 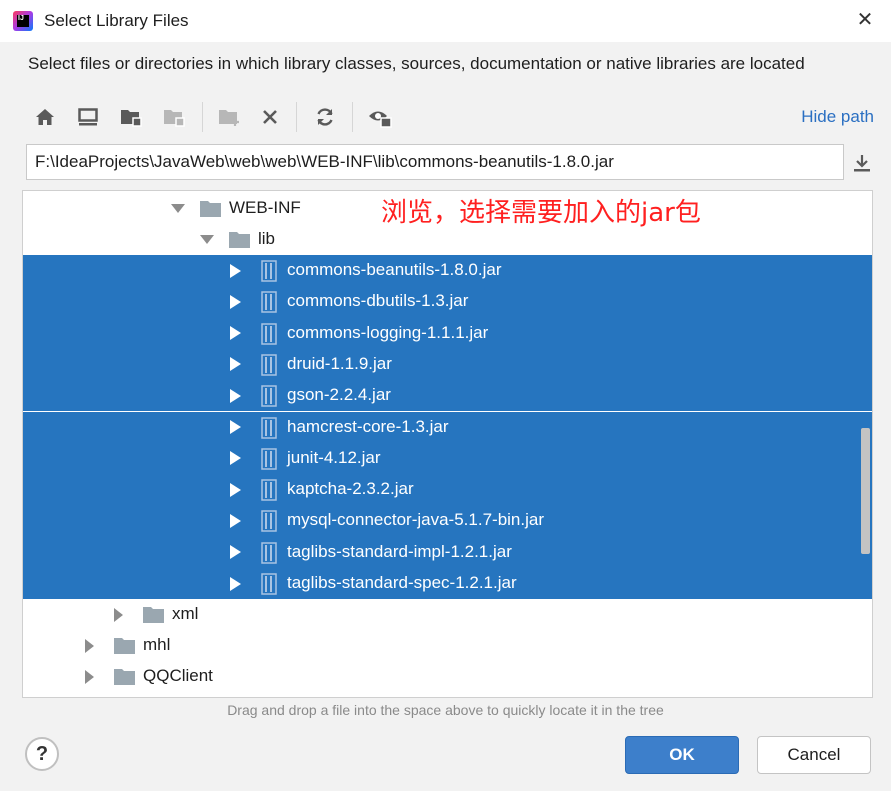 What do you see at coordinates (447, 458) in the screenshot?
I see `tree-node-jar: junit-4.12.jar` at bounding box center [447, 458].